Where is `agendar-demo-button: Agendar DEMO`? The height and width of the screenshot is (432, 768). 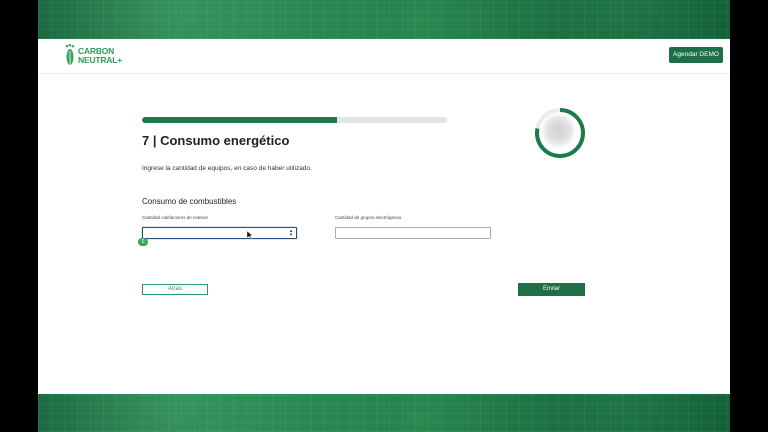 agendar-demo-button: Agendar DEMO is located at coordinates (696, 55).